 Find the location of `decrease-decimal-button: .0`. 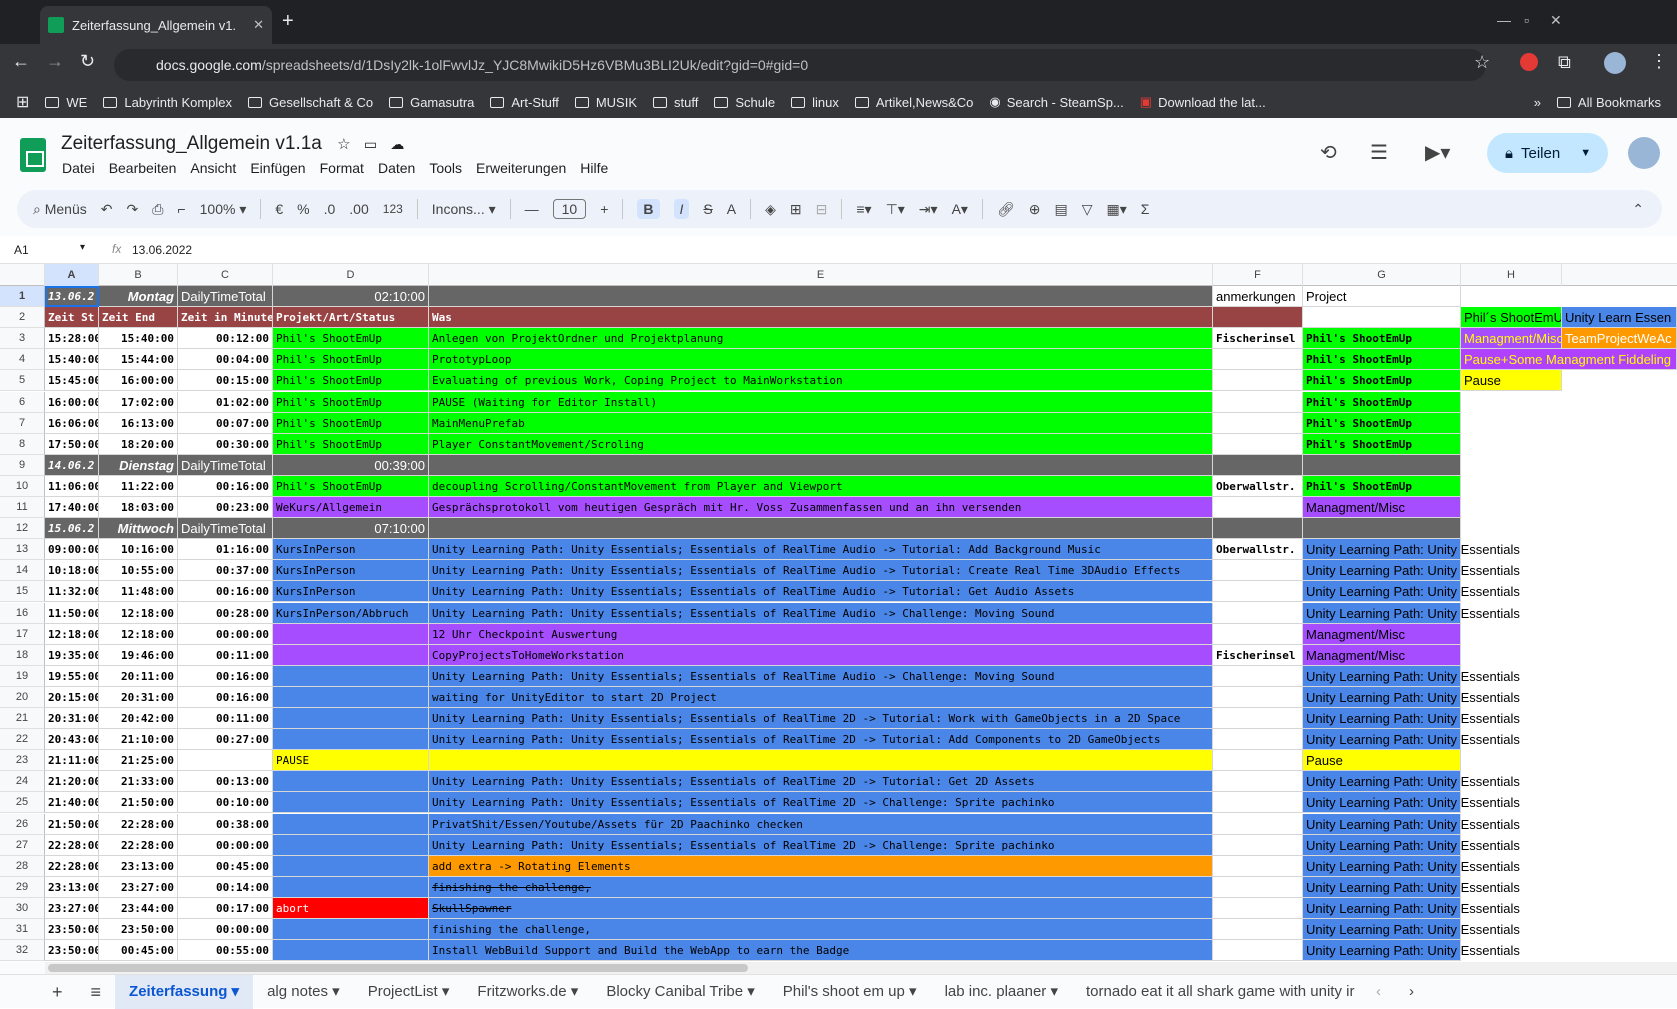

decrease-decimal-button: .0 is located at coordinates (330, 209).